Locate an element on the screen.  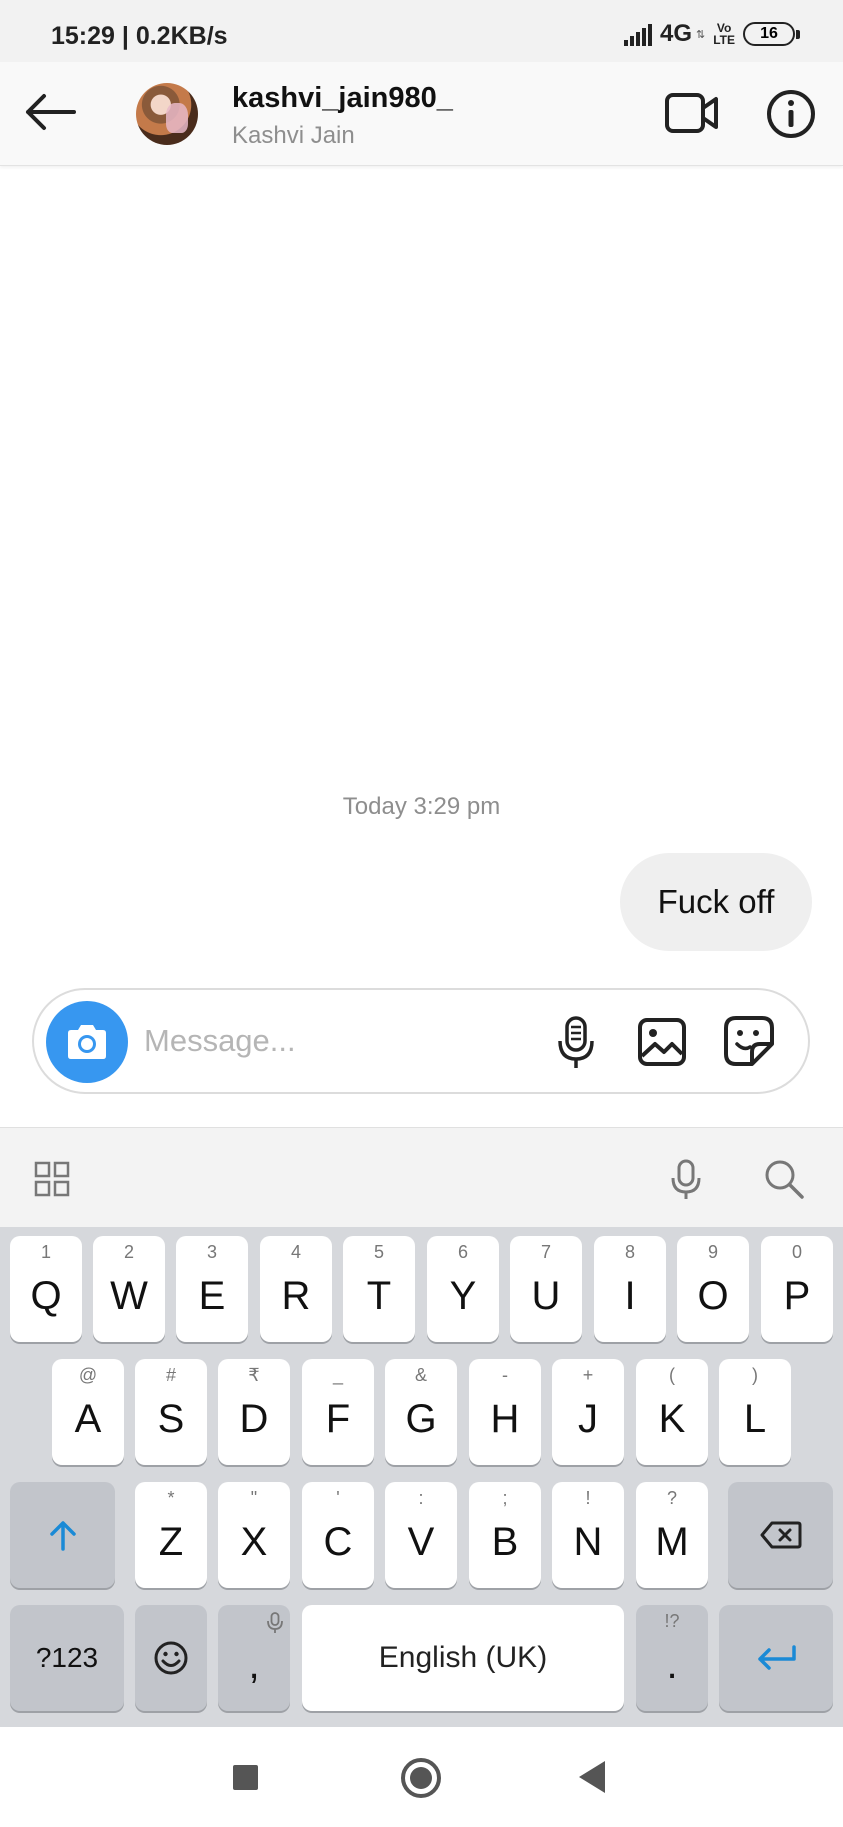
symbols-key: ?123 is located at coordinates (67, 1658).